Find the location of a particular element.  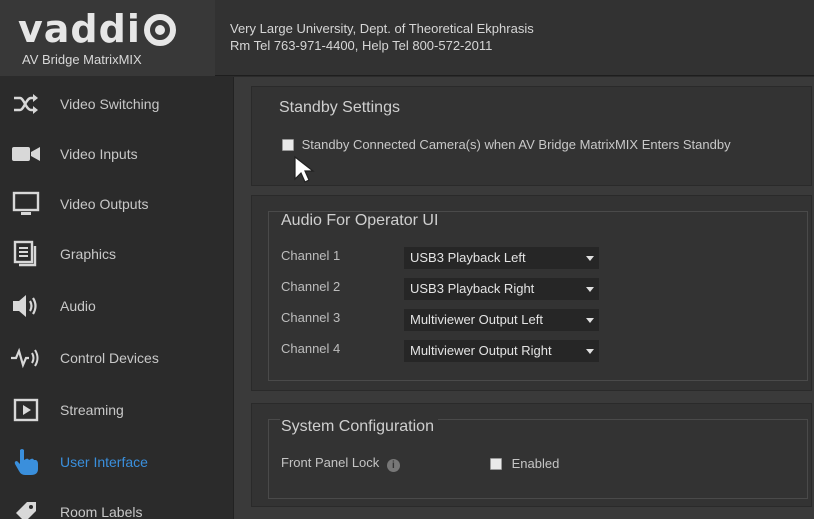

sidebar-item-label: Audio is located at coordinates (78, 306).